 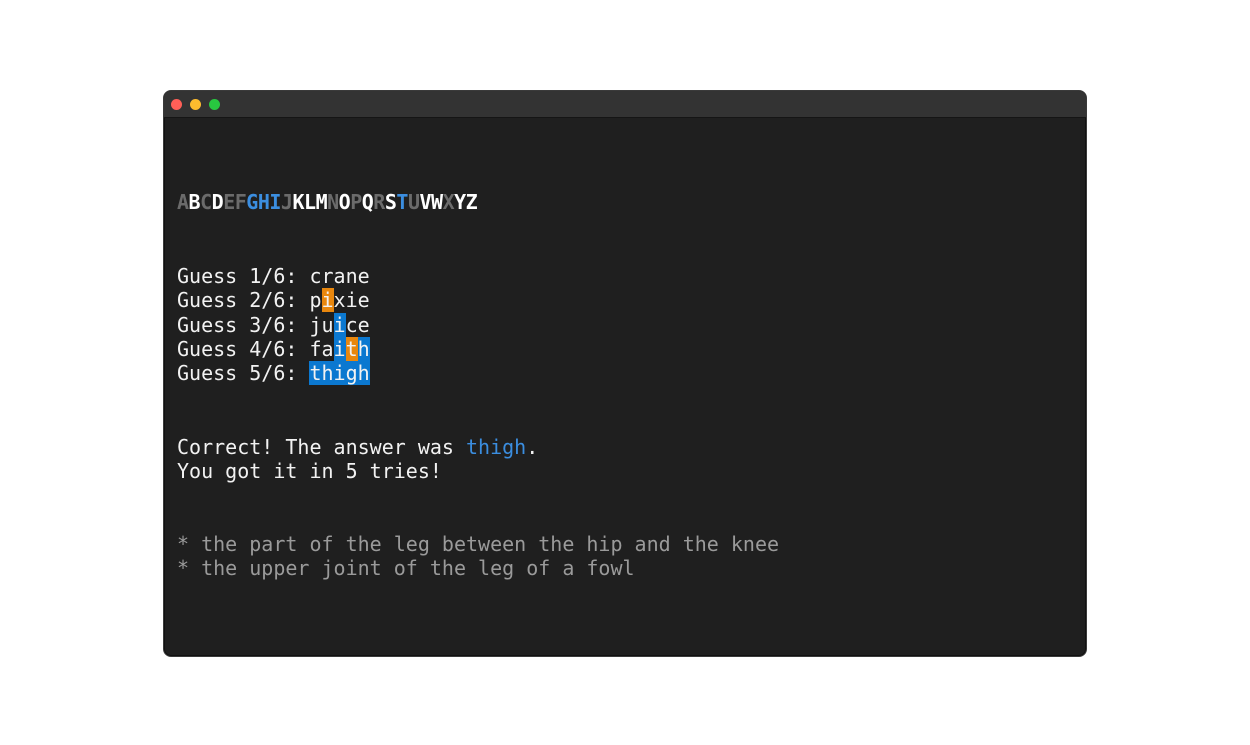 What do you see at coordinates (243, 300) in the screenshot?
I see `guess-prefix: Guess 2/6:` at bounding box center [243, 300].